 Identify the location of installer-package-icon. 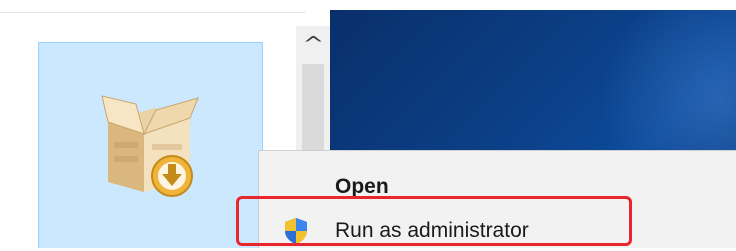
(152, 146).